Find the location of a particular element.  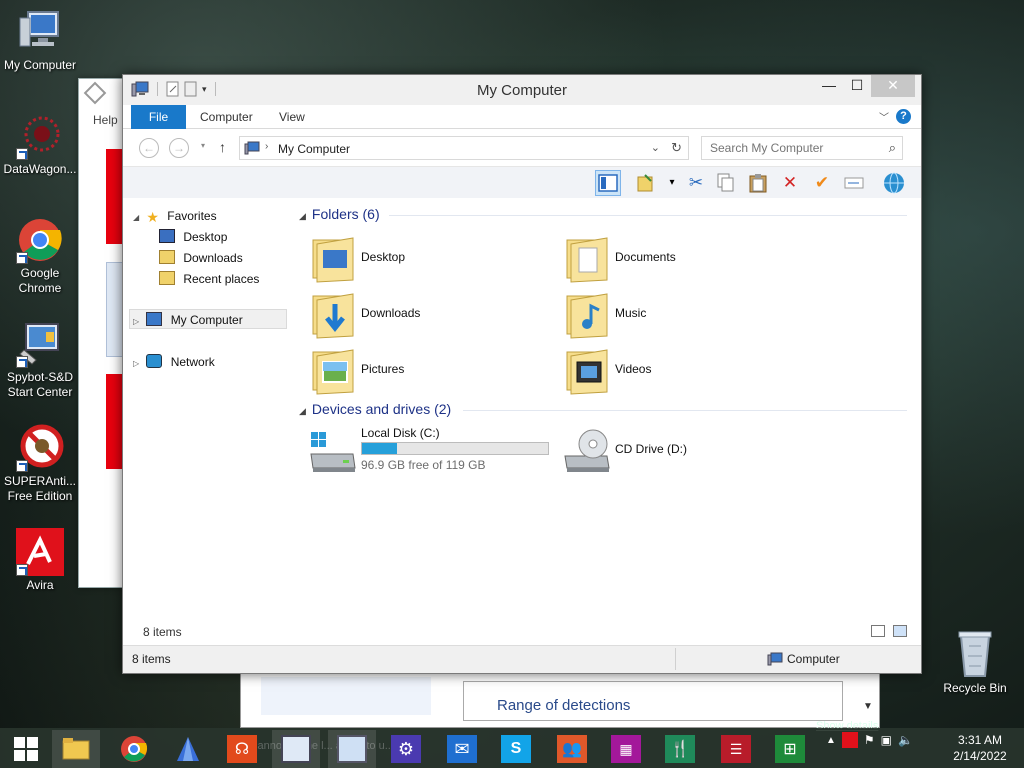

tab-view: View is located at coordinates (292, 117).